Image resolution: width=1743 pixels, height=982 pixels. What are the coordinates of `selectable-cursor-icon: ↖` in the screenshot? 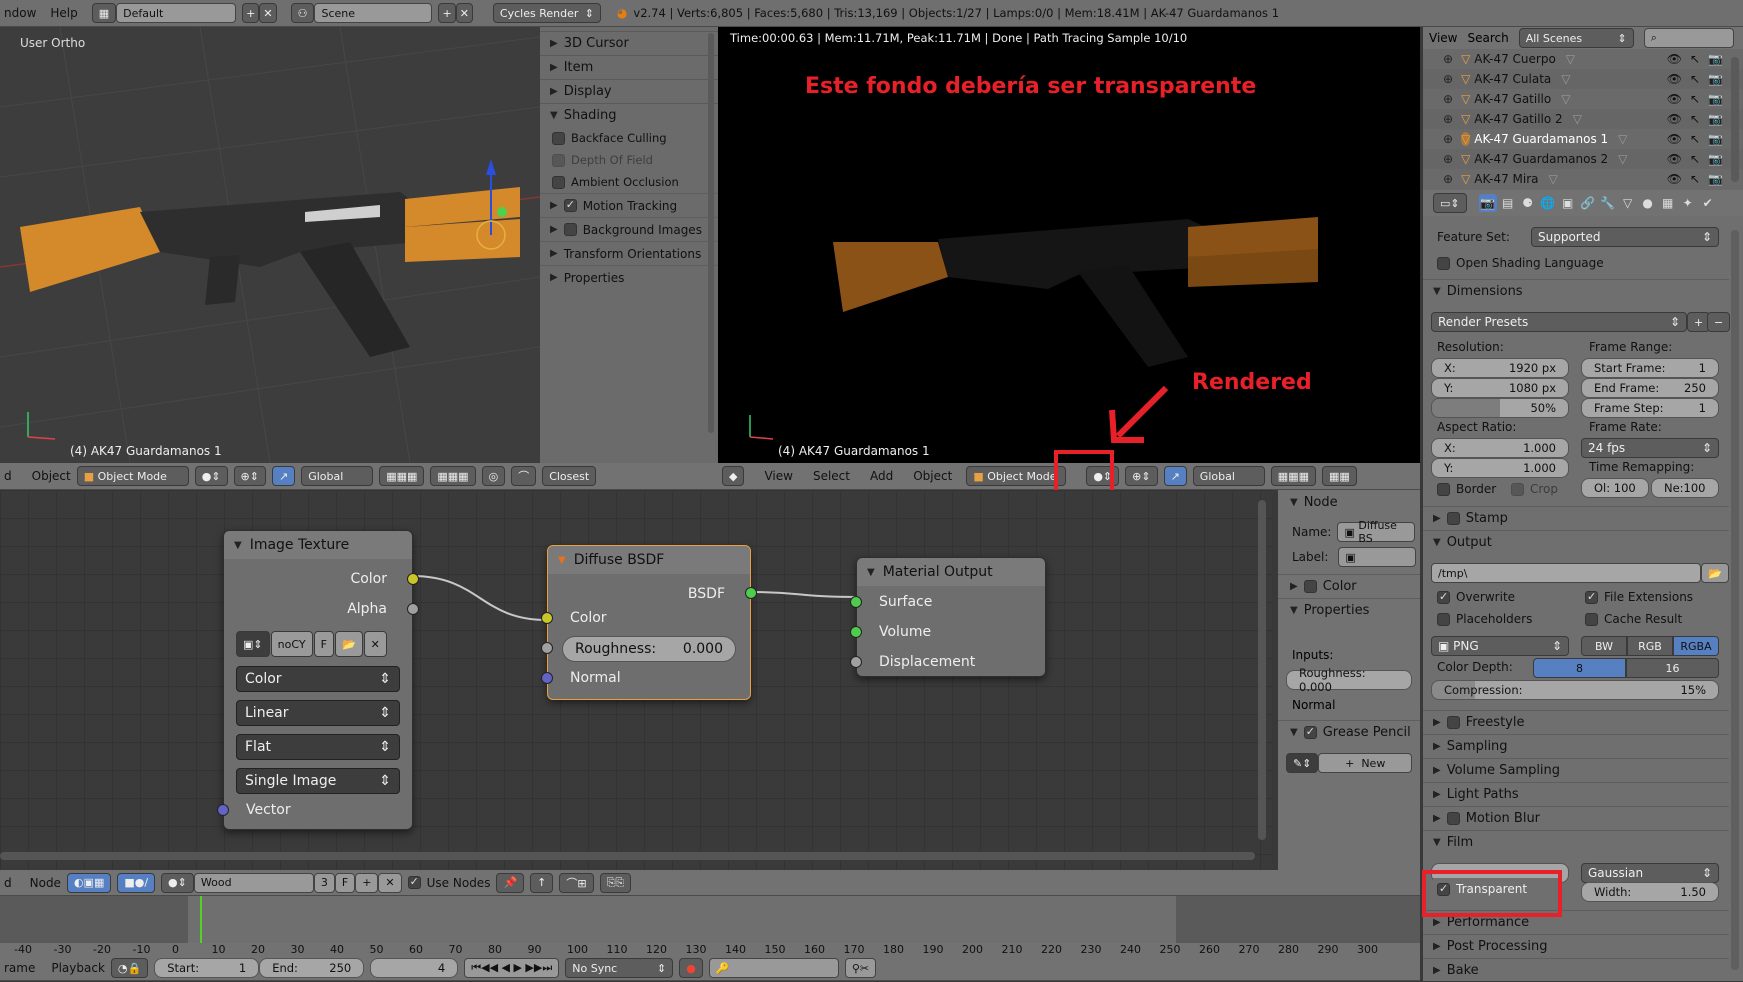 It's located at (1695, 119).